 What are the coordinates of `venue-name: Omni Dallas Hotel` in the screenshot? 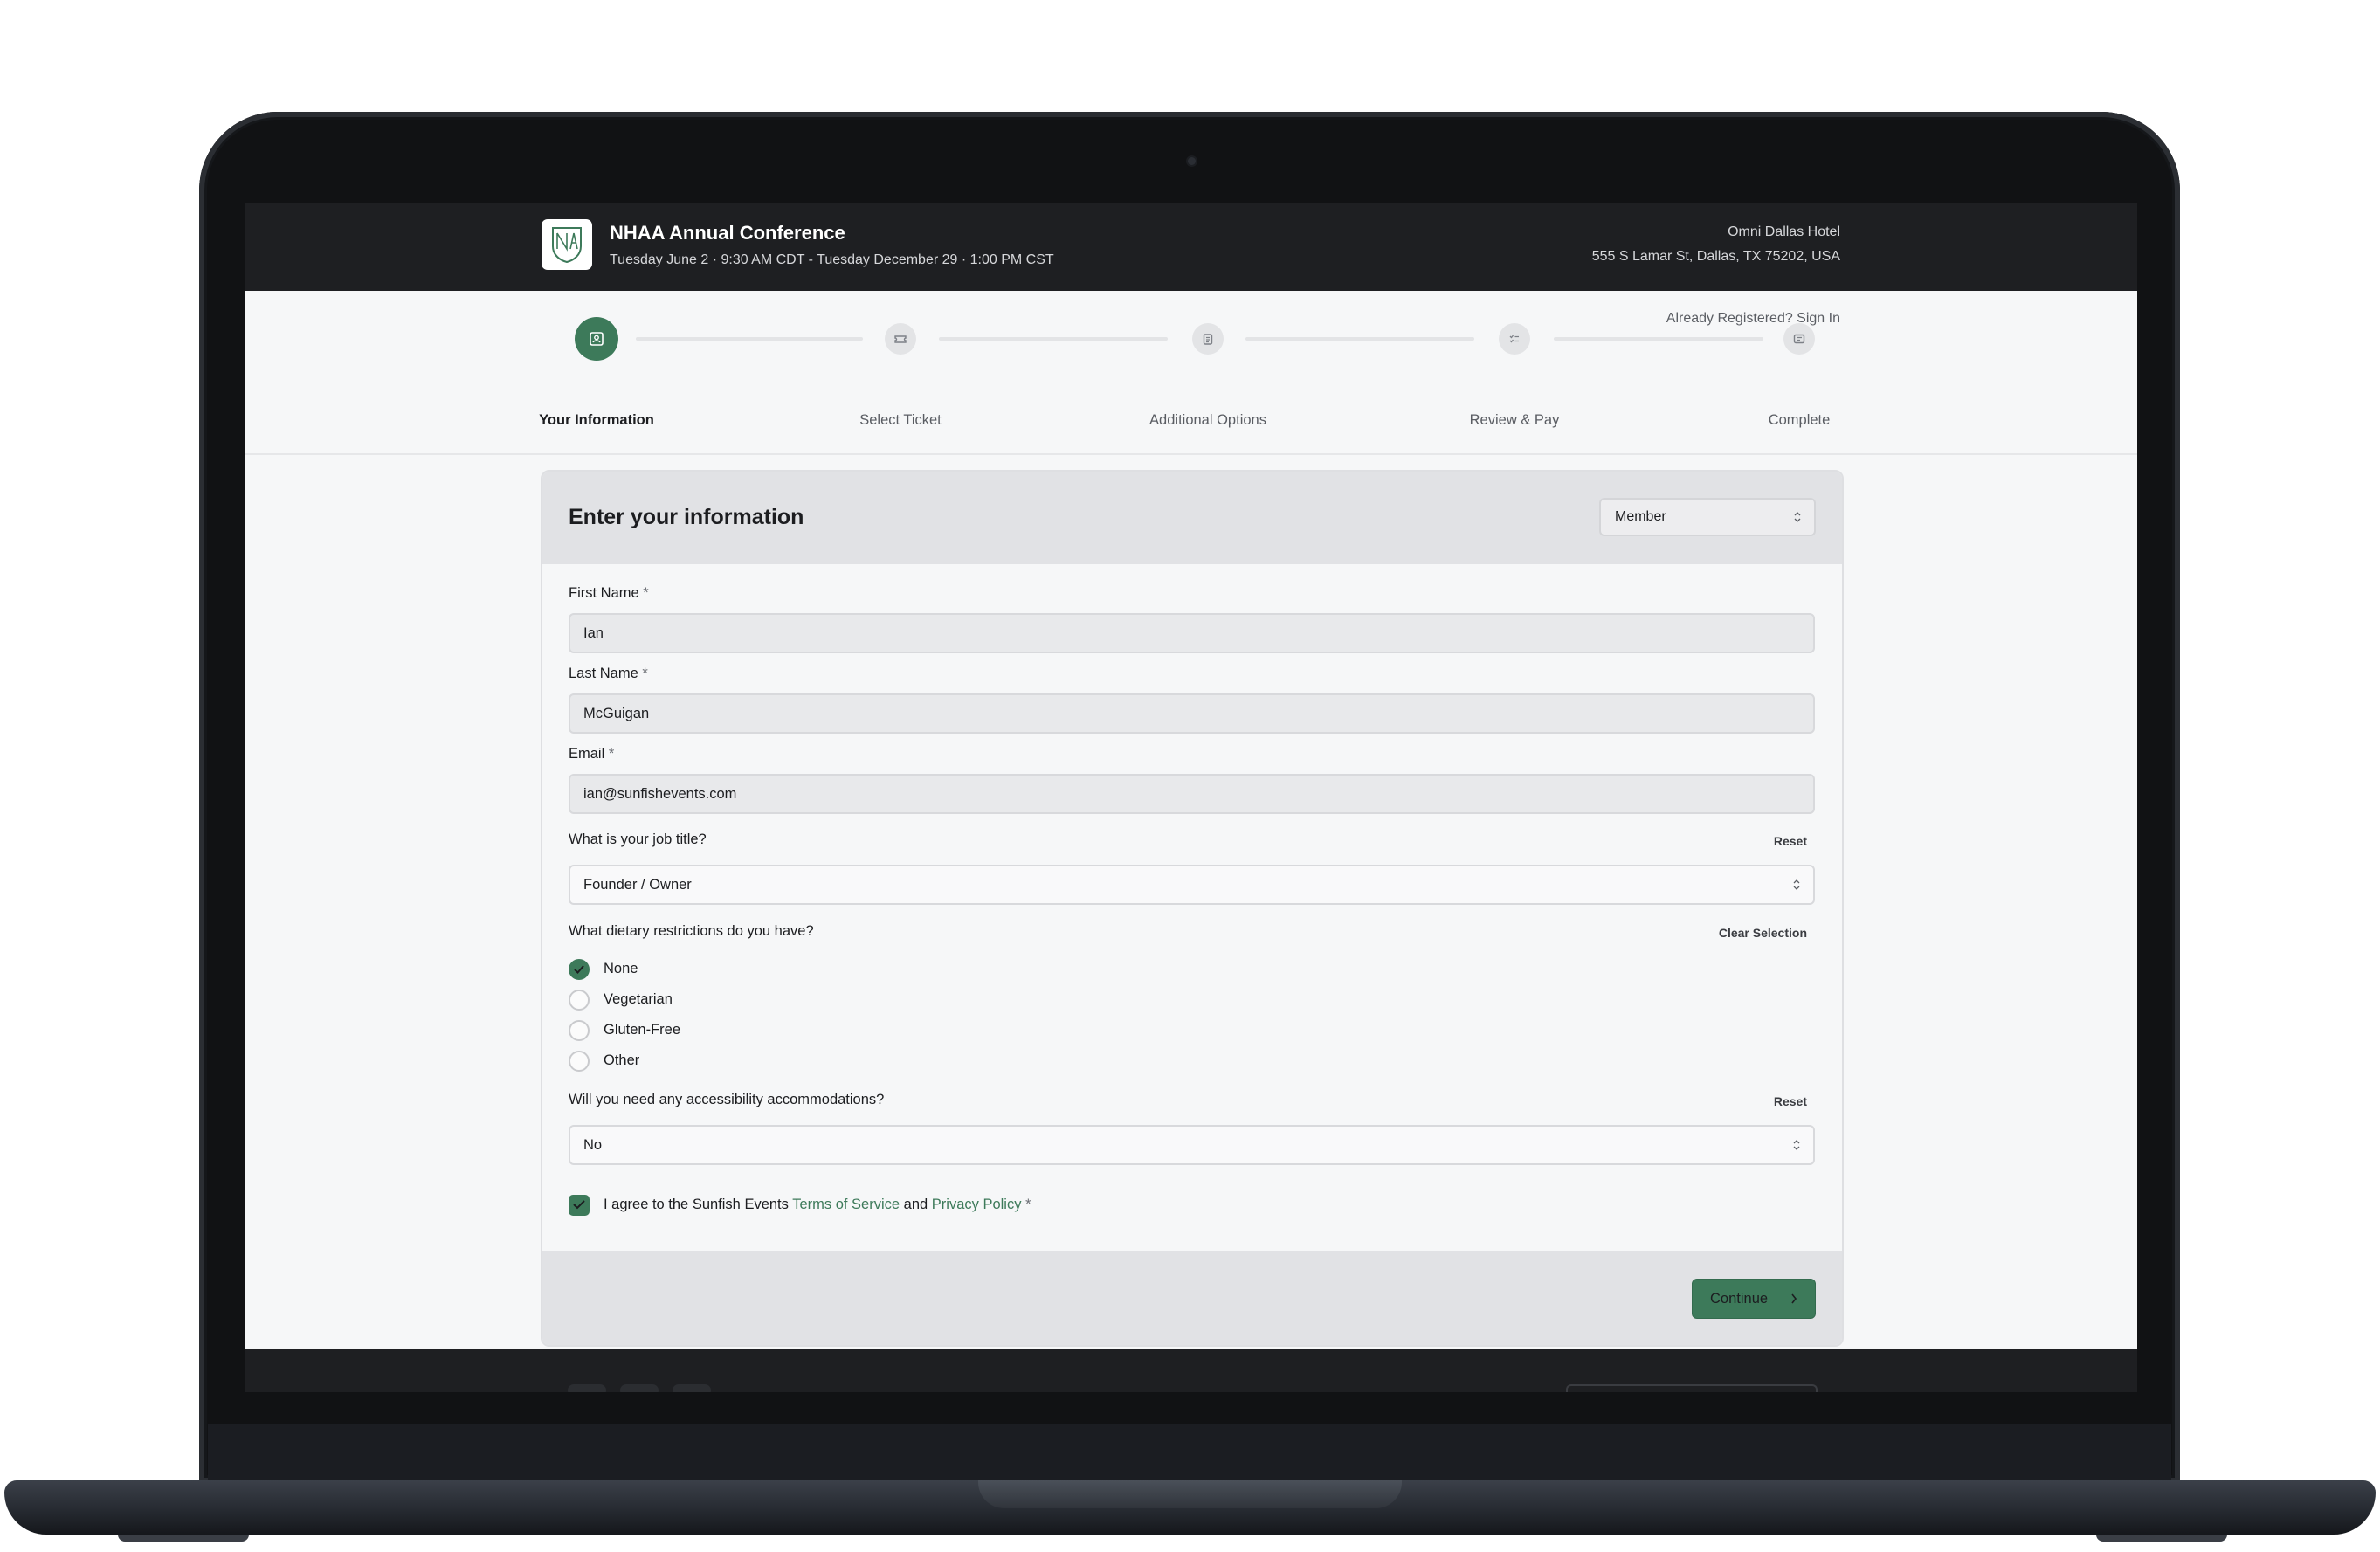 It's located at (1784, 231).